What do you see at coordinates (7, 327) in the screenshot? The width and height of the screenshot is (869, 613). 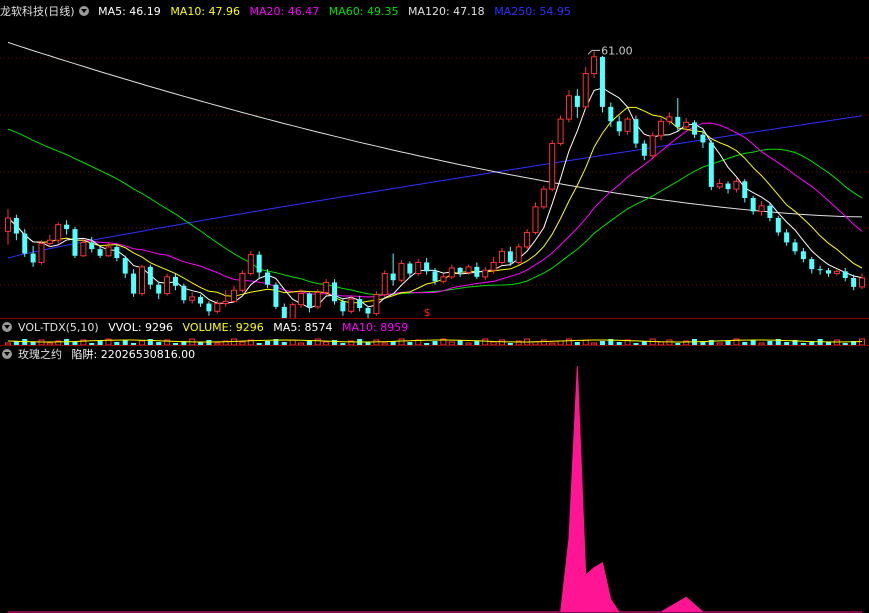 I see `chevron-down-icon` at bounding box center [7, 327].